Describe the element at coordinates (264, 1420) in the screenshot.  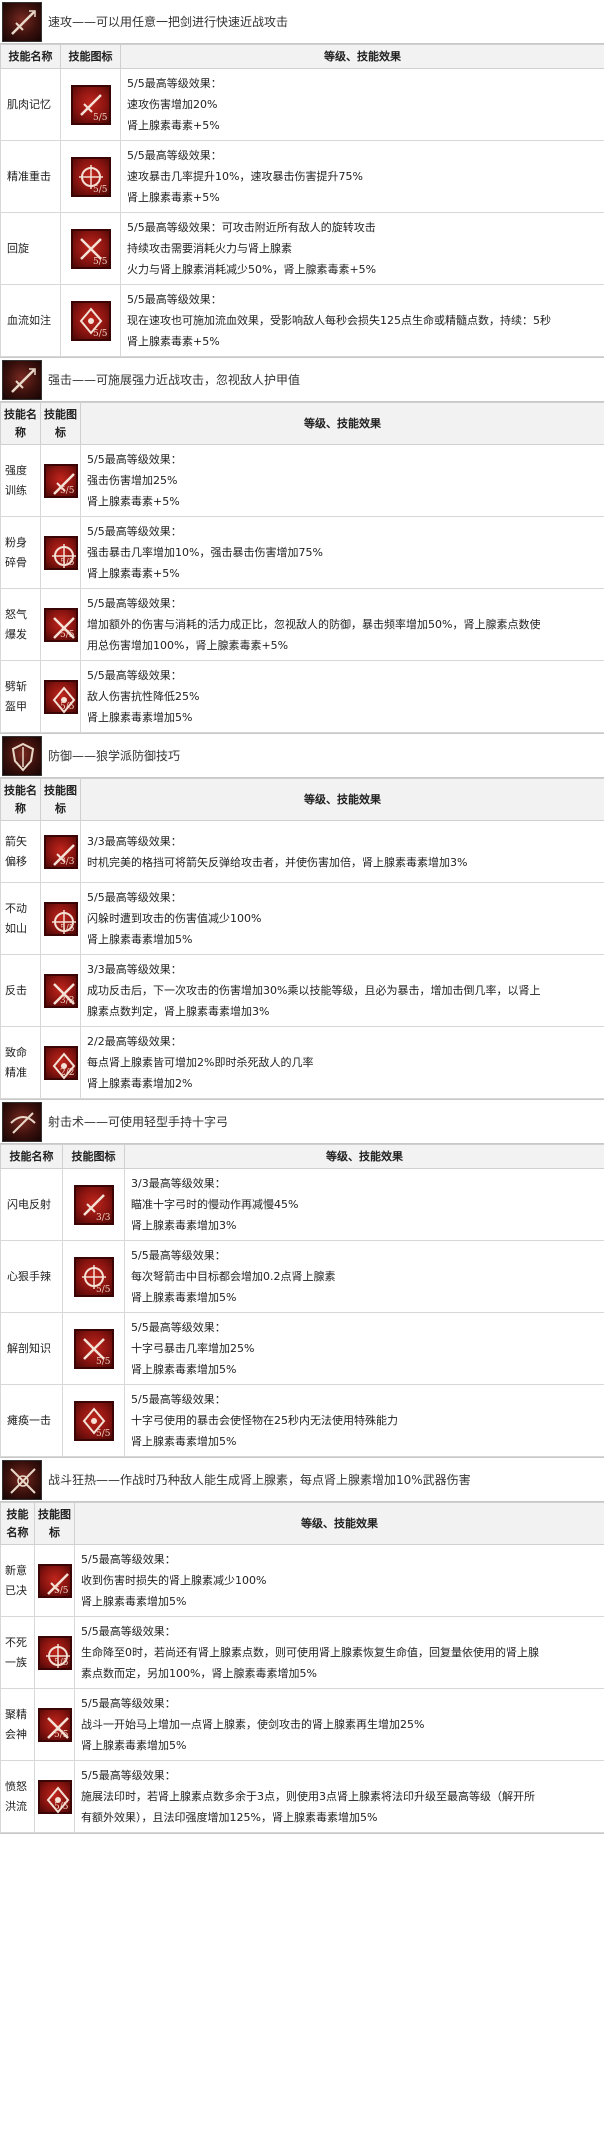
I see `effect-line: 十字弓使用的暴击会使怪物在25秒内无法使用特殊能力` at that location.